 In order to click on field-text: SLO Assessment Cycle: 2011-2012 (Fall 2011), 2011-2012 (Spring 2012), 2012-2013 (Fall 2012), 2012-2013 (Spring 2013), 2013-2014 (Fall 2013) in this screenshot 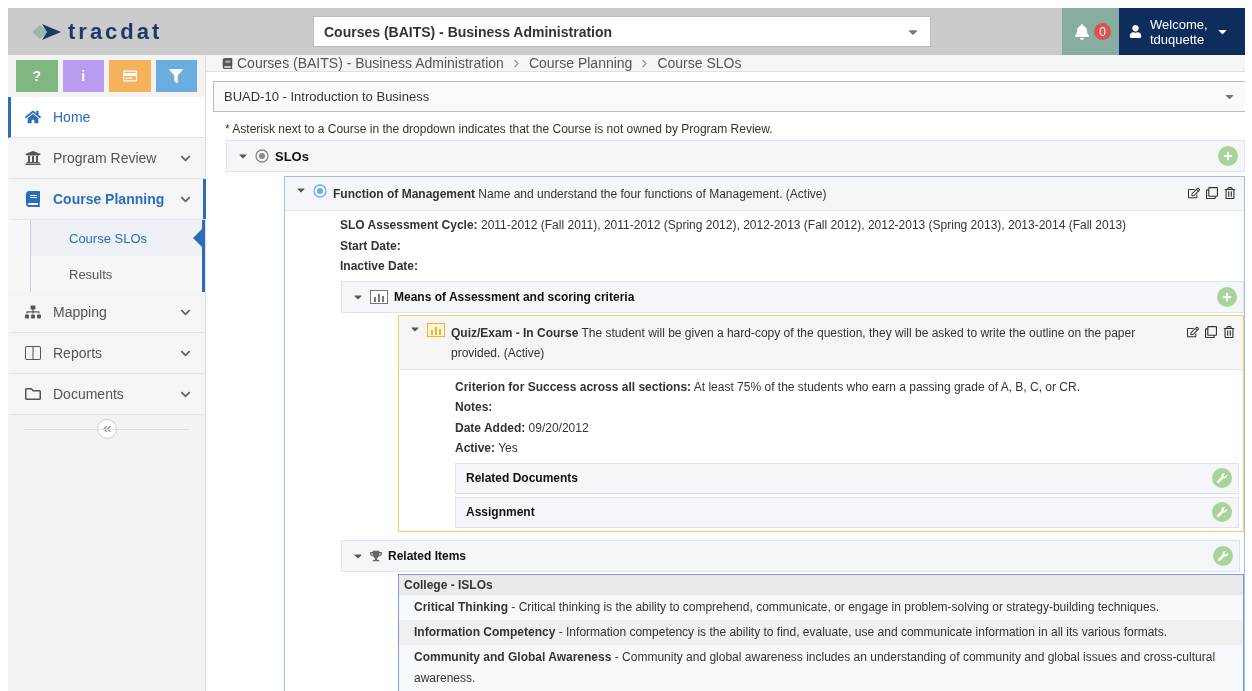, I will do `click(734, 225)`.